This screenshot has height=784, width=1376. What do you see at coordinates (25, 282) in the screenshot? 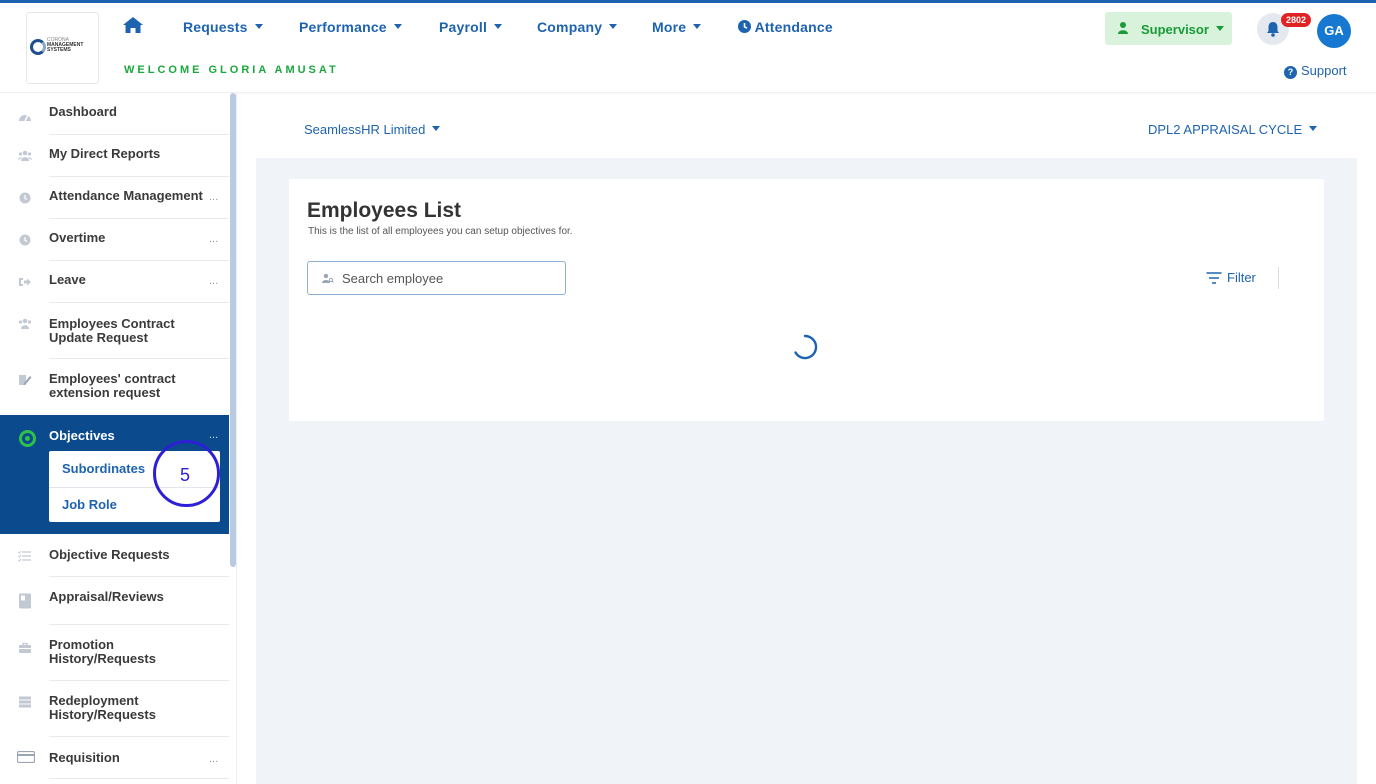
I see `sign-out-icon` at bounding box center [25, 282].